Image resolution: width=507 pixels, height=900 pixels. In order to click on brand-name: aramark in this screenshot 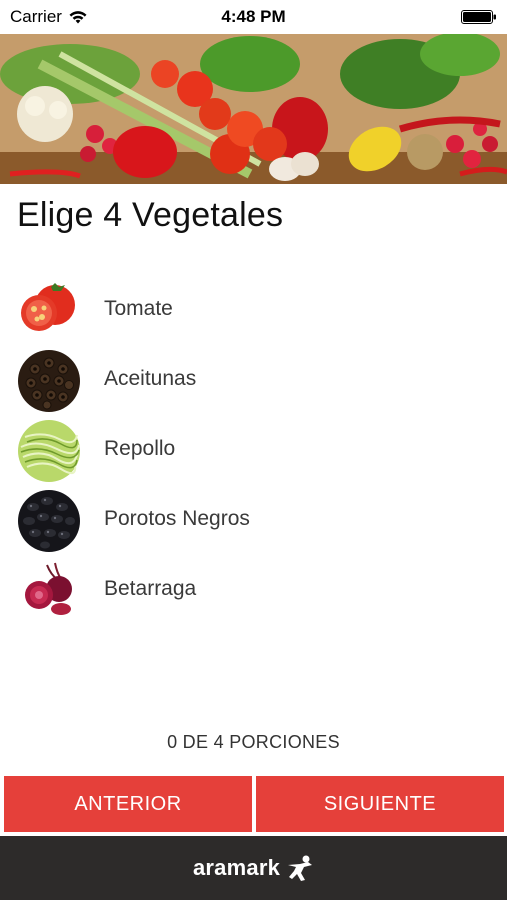, I will do `click(236, 867)`.